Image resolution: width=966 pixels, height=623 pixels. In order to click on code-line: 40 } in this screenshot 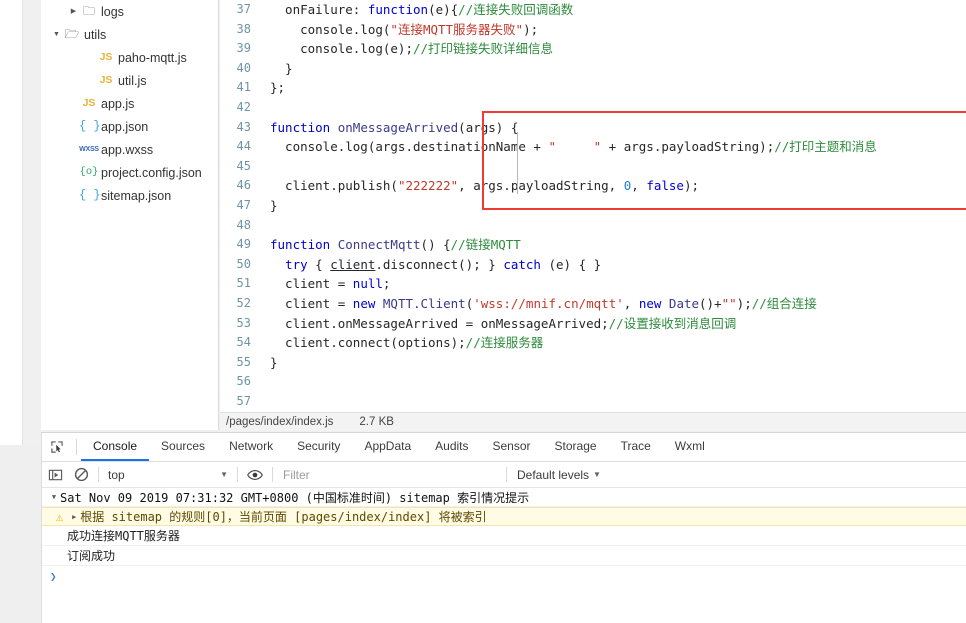, I will do `click(593, 69)`.